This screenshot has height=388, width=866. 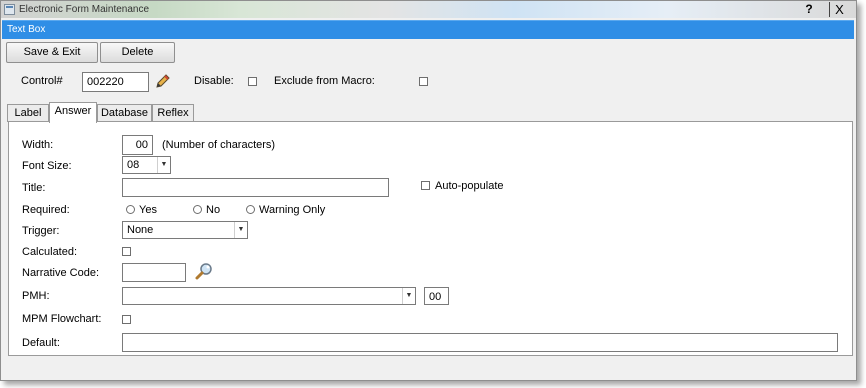 I want to click on title-label: Title:, so click(x=34, y=188).